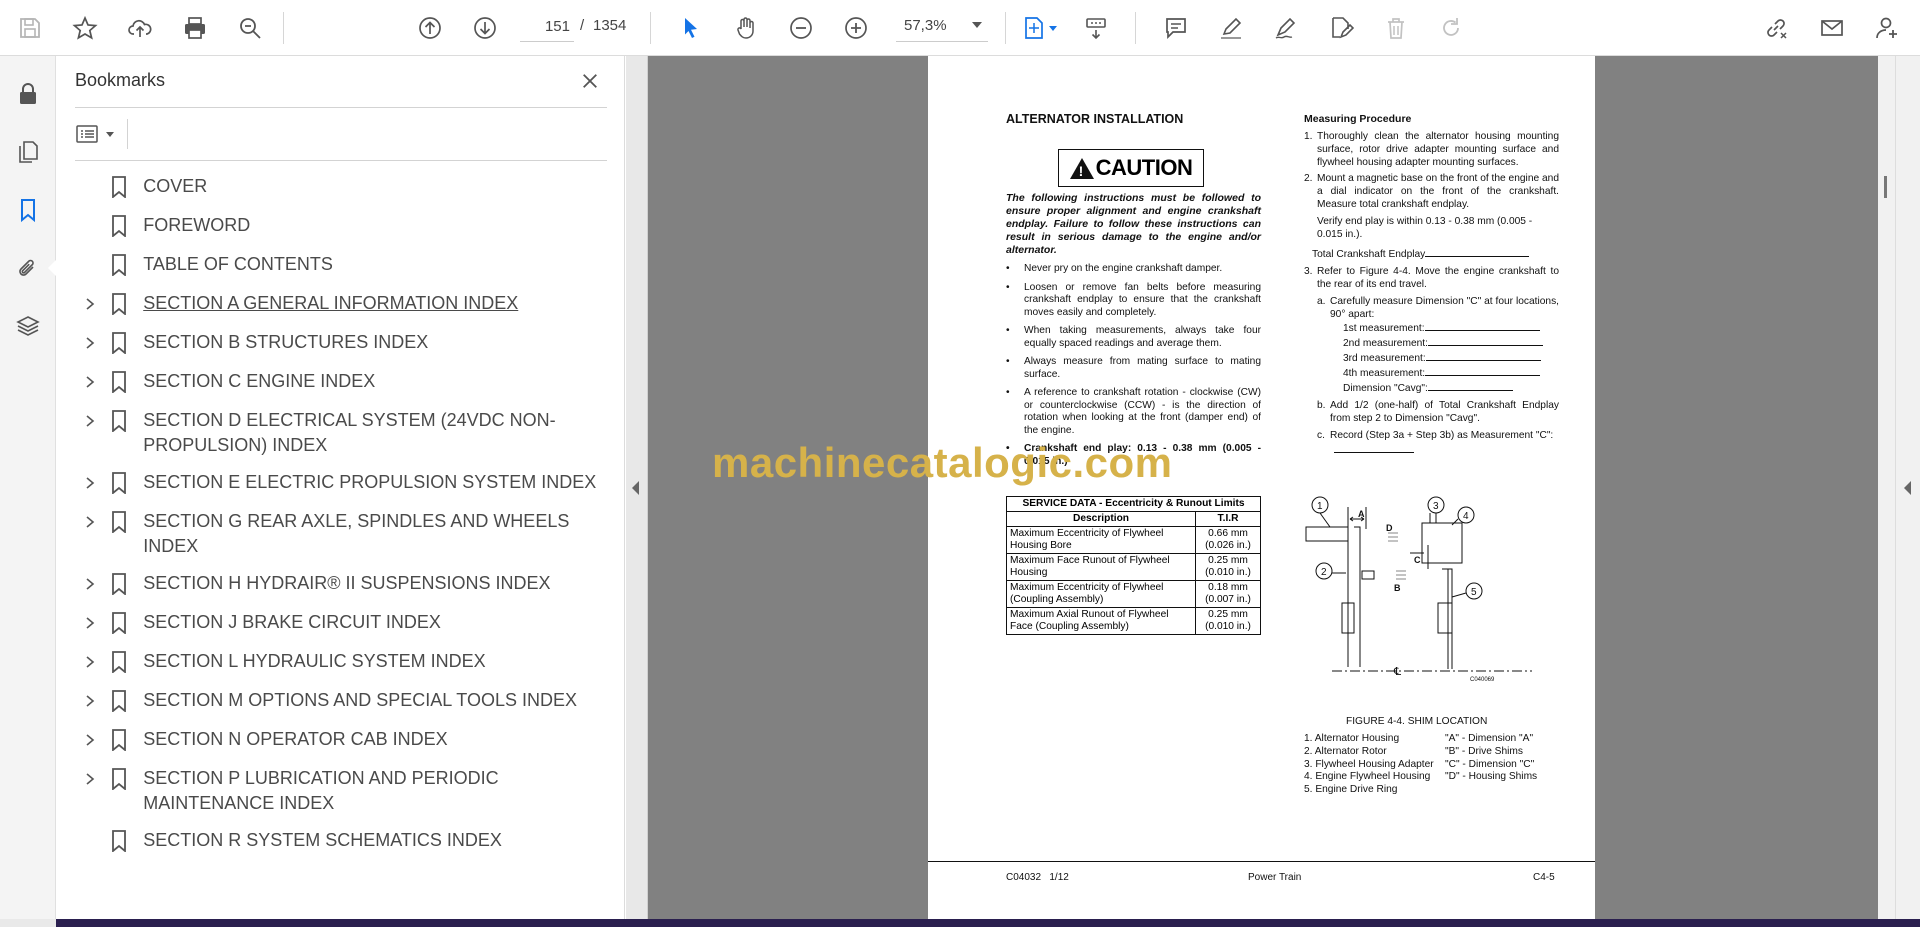  I want to click on bookmark-item: SECTION B STRUCTURES INDEX, so click(345, 343).